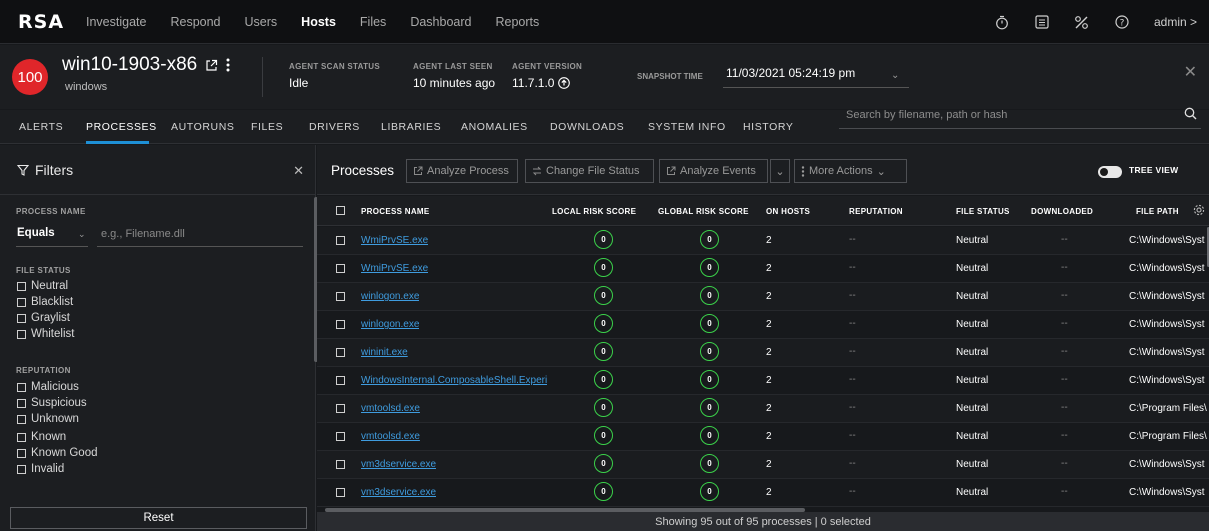 The image size is (1209, 531). What do you see at coordinates (788, 211) in the screenshot?
I see `col-on-hosts: ON HOSTS` at bounding box center [788, 211].